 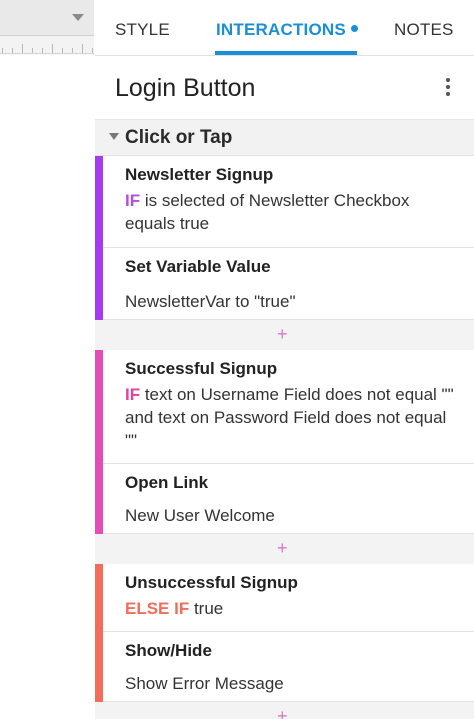 What do you see at coordinates (206, 608) in the screenshot?
I see `condition-text: true` at bounding box center [206, 608].